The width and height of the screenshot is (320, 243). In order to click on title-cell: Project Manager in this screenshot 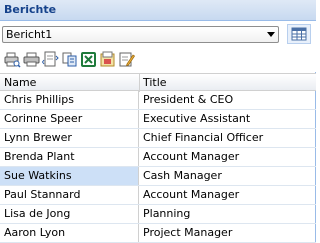, I will do `click(227, 233)`.